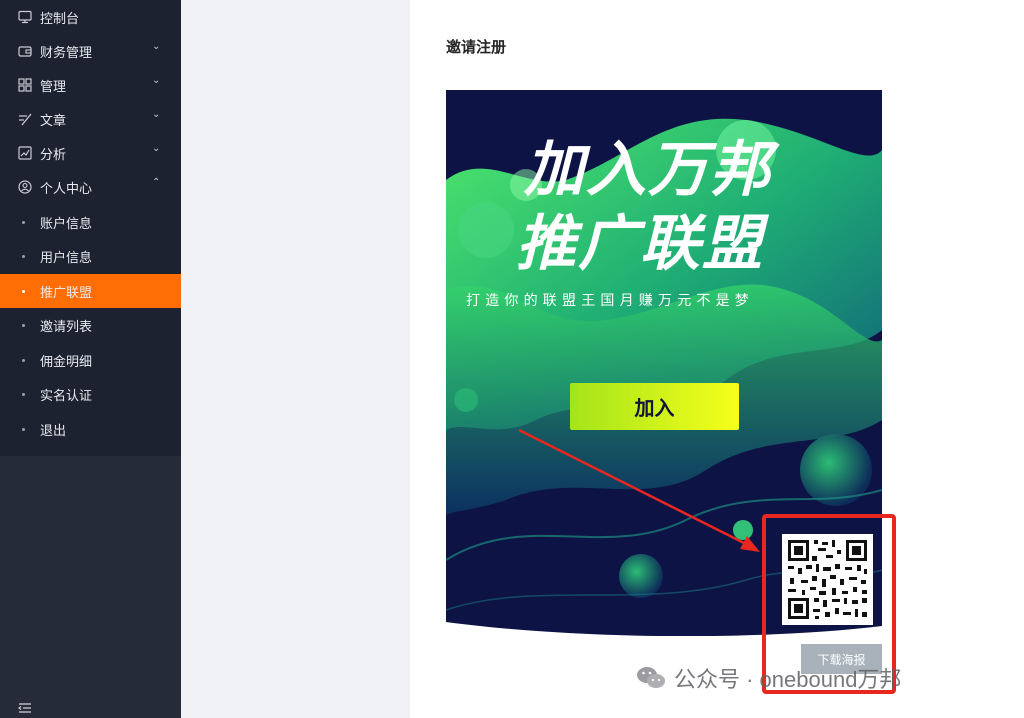  Describe the element at coordinates (90, 17) in the screenshot. I see `sidebar-item-dashboard: 控制台` at that location.